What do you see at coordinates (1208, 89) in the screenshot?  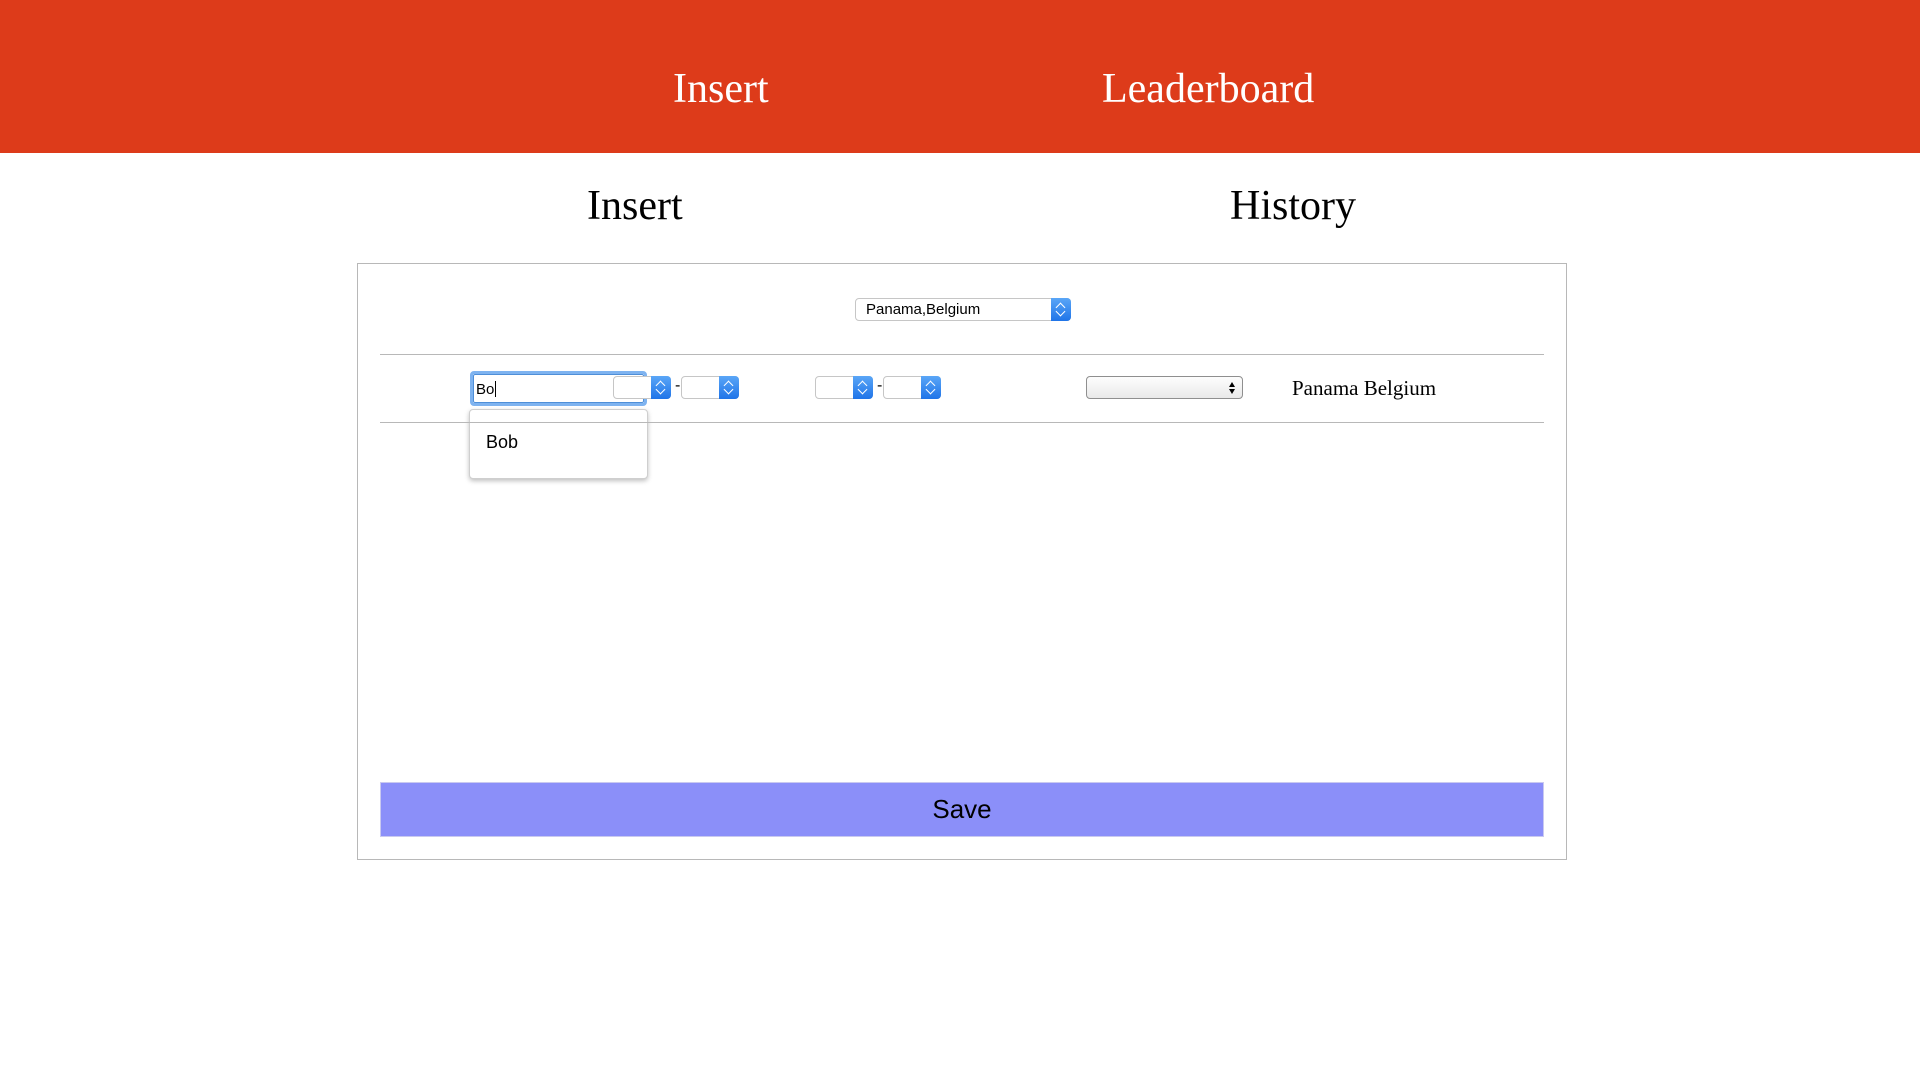 I see `nav-leaderboard-link: Leaderboard` at bounding box center [1208, 89].